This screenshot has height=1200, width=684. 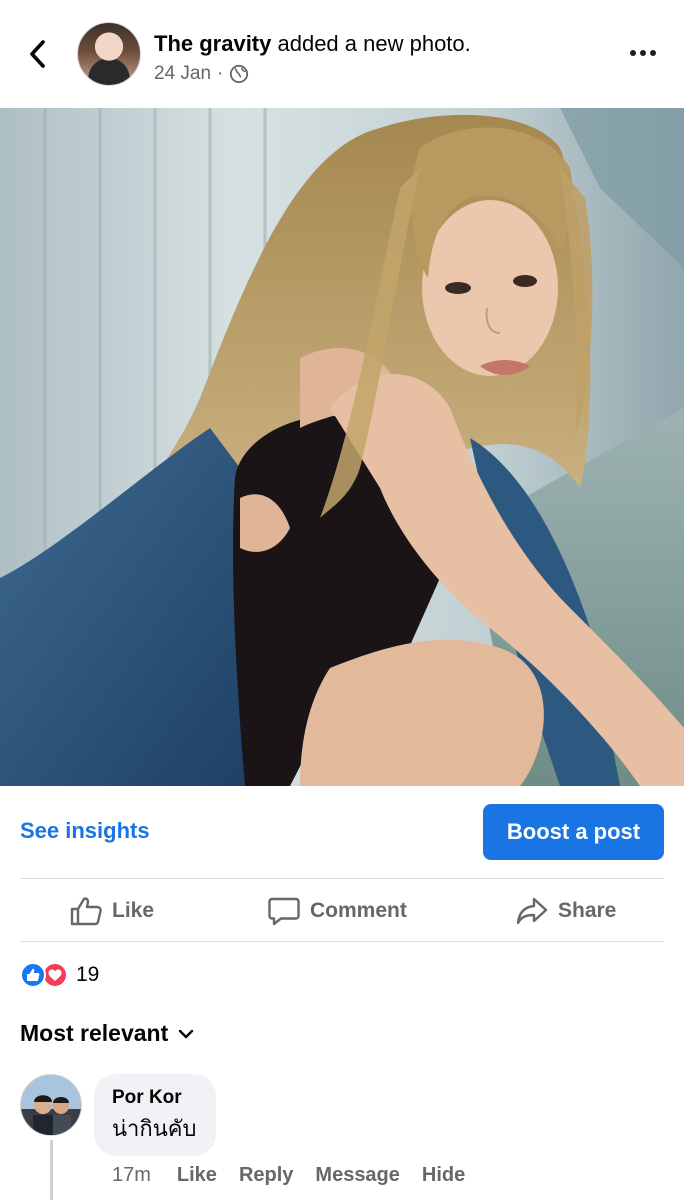 I want to click on sort-label: Most relevant, so click(x=94, y=1033).